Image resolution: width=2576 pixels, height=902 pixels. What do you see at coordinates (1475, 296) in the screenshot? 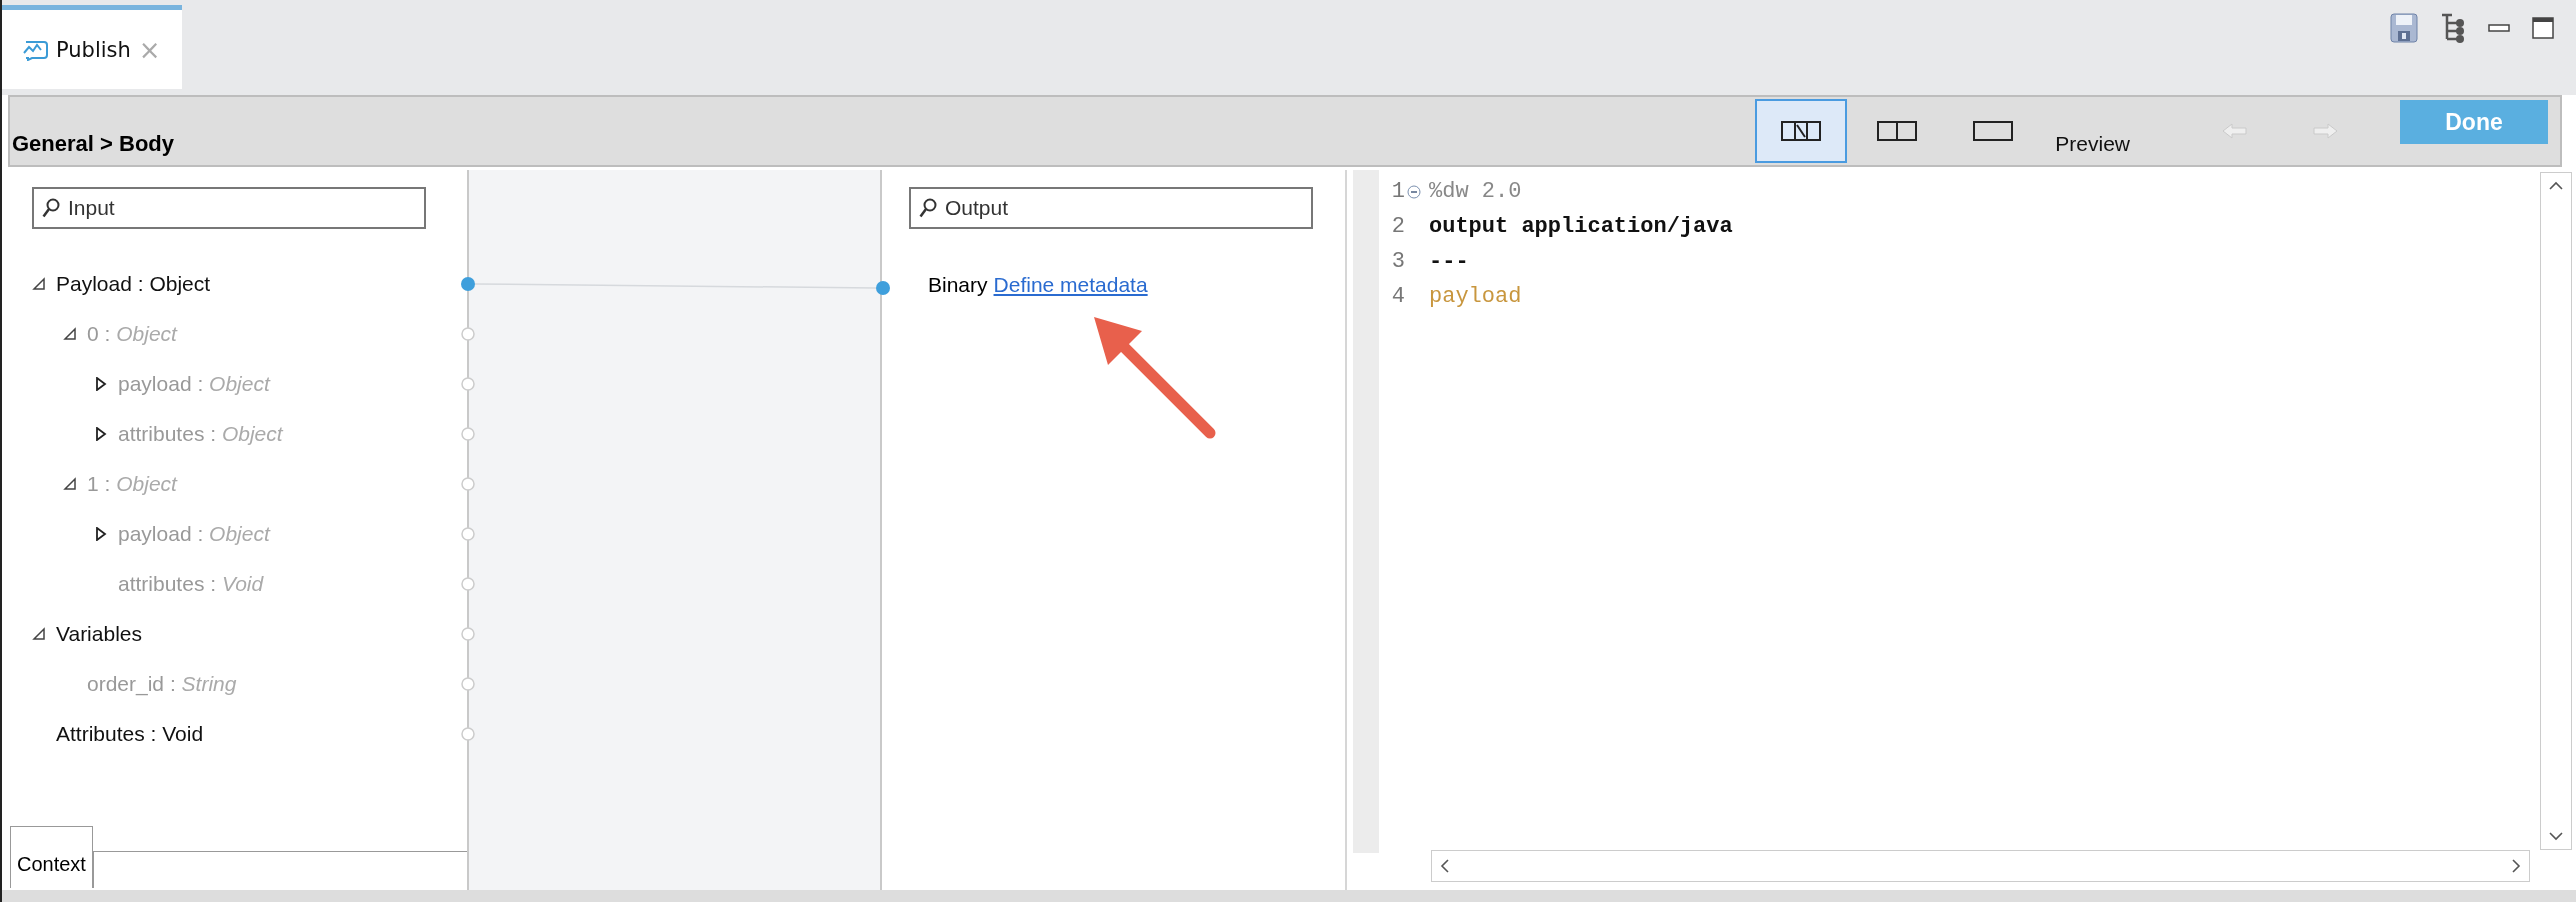
I see `code-line: payload` at bounding box center [1475, 296].